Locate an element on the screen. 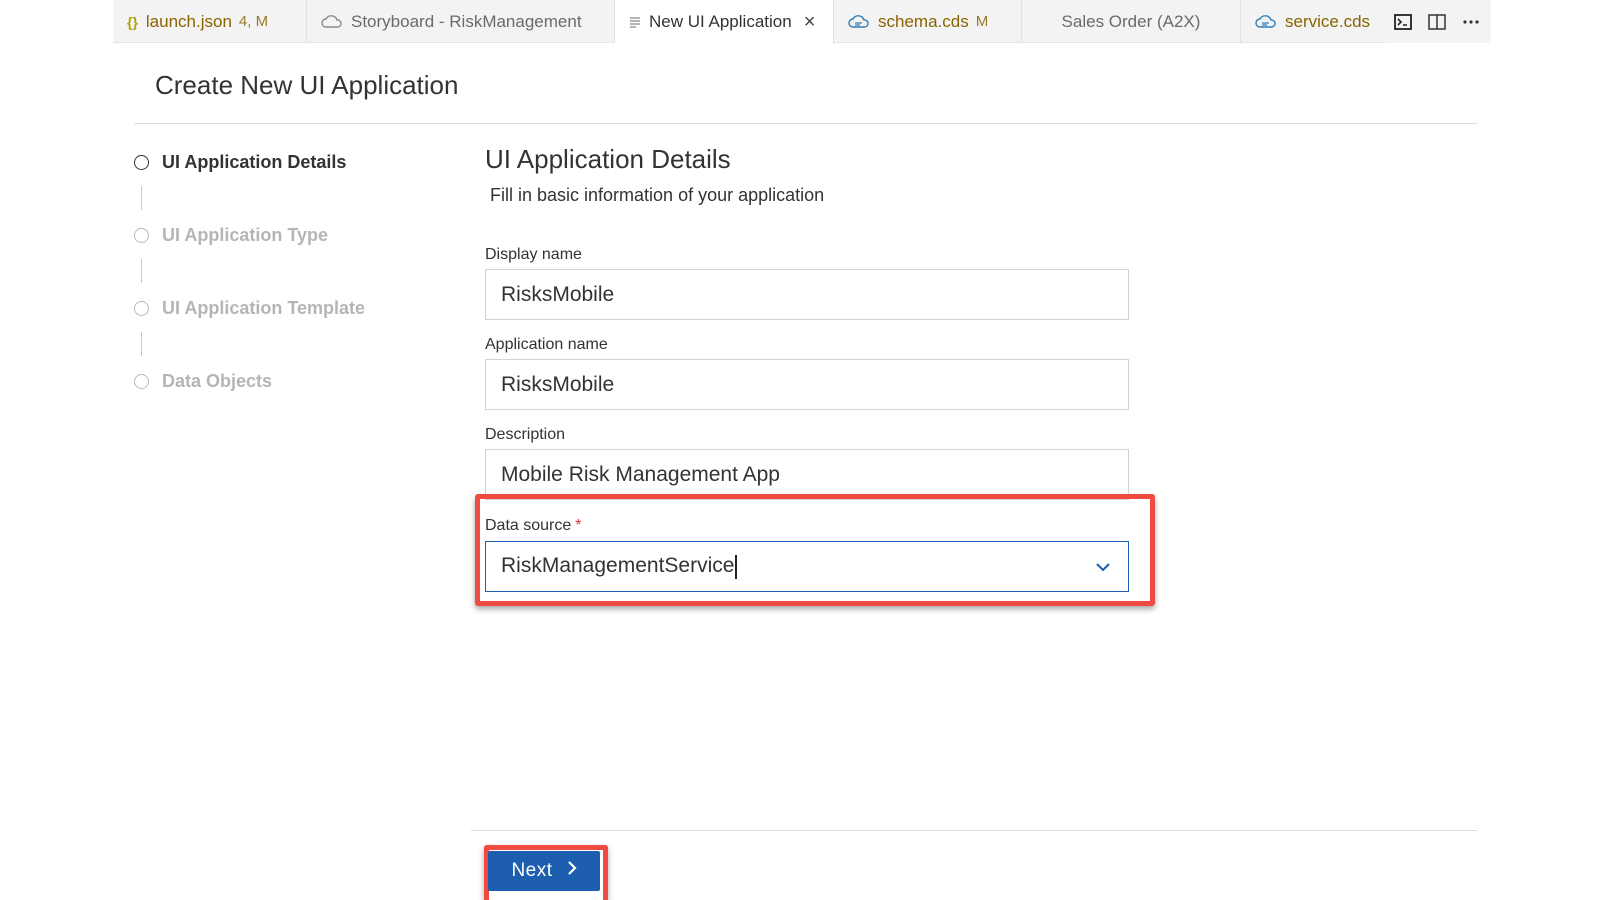 The width and height of the screenshot is (1600, 900). tab-actions is located at coordinates (1438, 21).